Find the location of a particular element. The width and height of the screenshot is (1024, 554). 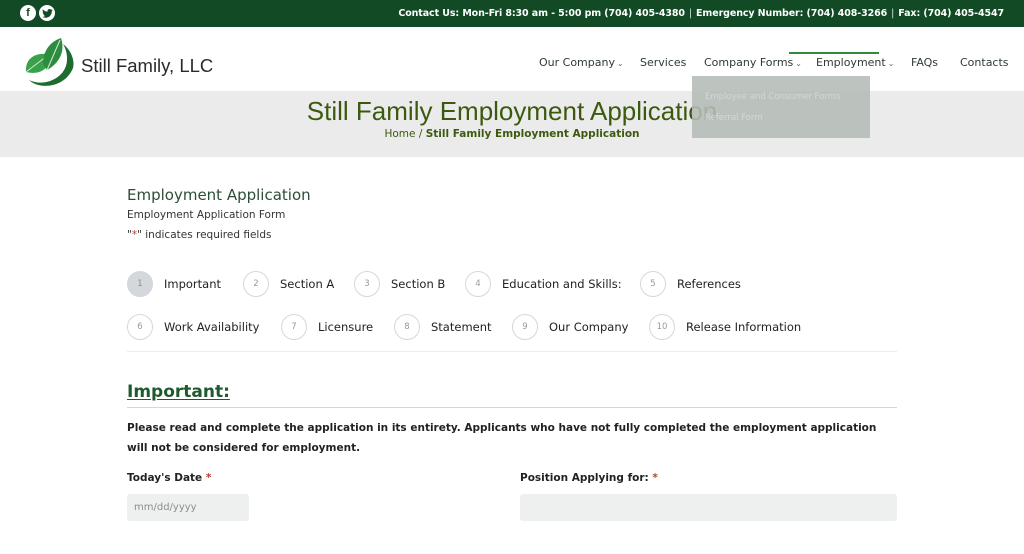

nav-contacts: Contacts is located at coordinates (984, 62).